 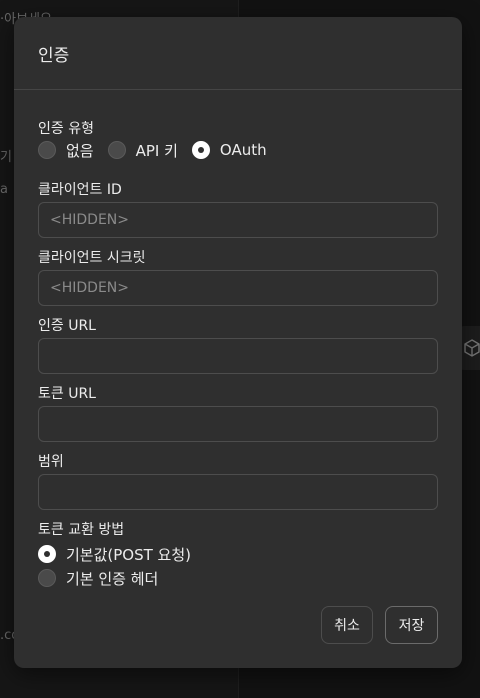 I want to click on auth-type-option-oauth: OAuth, so click(x=229, y=150).